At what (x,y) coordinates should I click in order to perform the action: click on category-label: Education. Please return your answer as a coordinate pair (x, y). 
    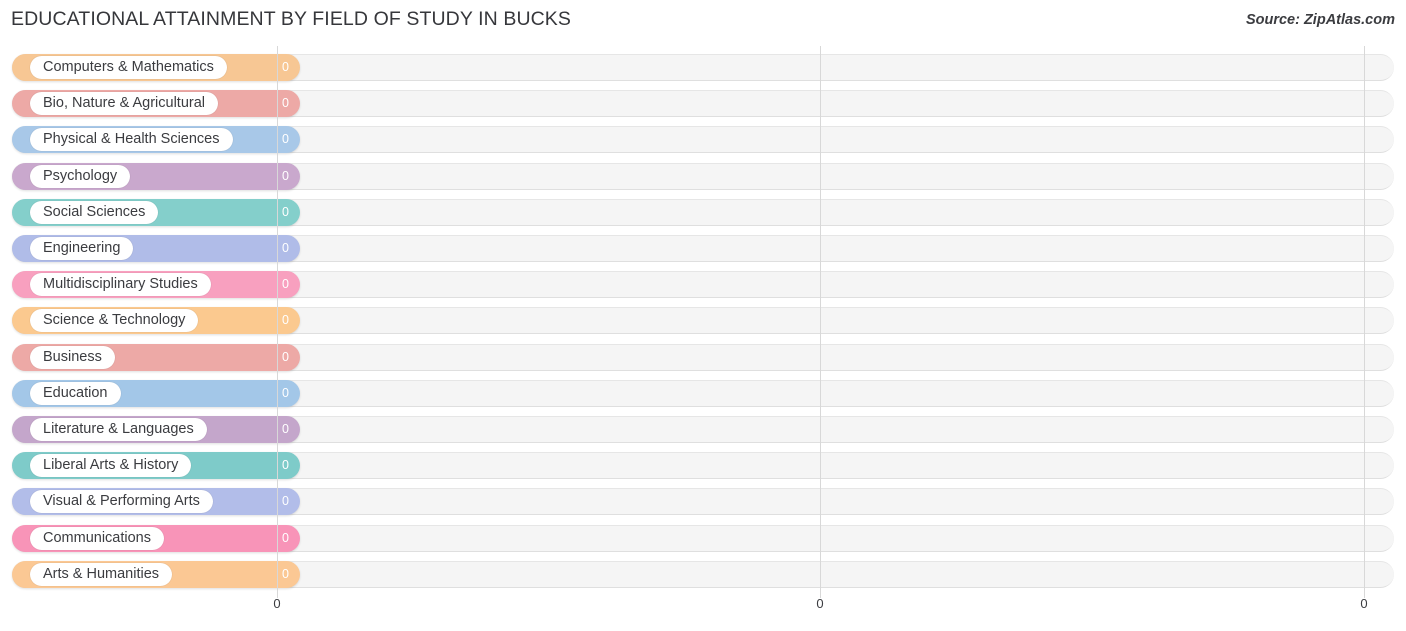
    Looking at the image, I should click on (75, 393).